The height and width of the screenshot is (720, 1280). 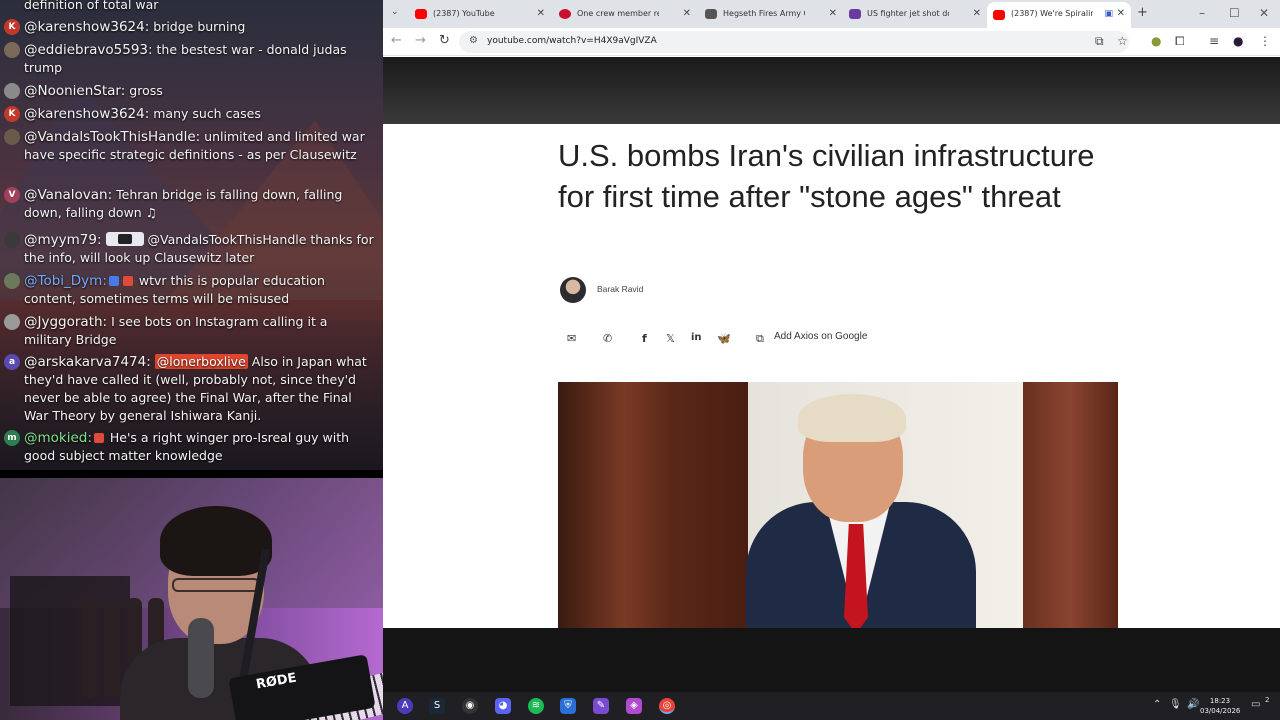 I want to click on system-clock: 18:23 03/04/2026, so click(x=1220, y=706).